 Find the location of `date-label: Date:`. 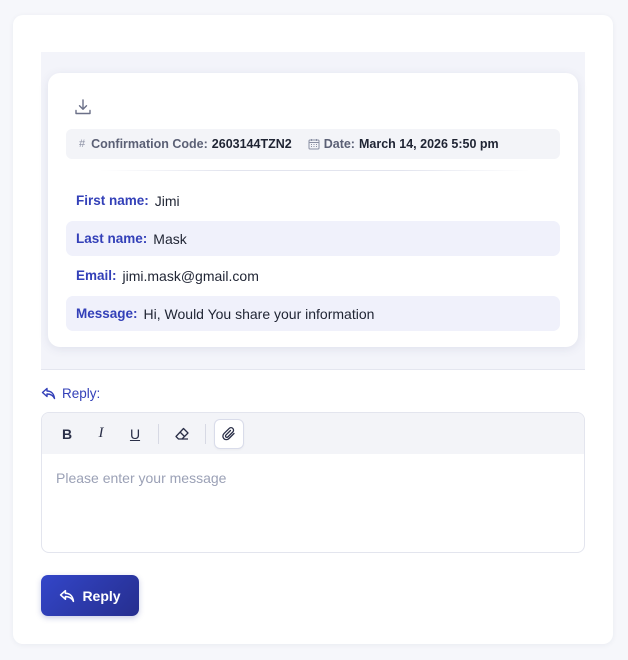

date-label: Date: is located at coordinates (339, 144).